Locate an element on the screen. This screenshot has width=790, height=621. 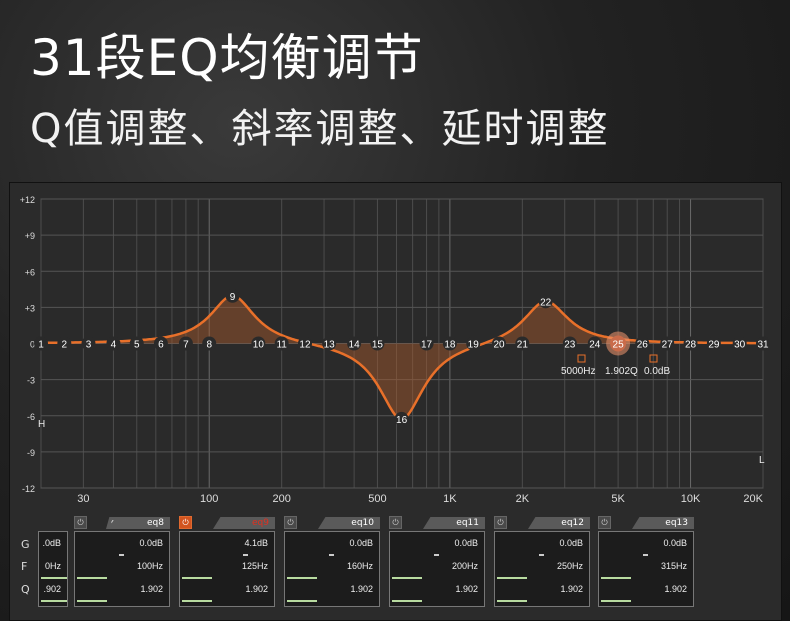
row-label-q: Q is located at coordinates (25, 589).